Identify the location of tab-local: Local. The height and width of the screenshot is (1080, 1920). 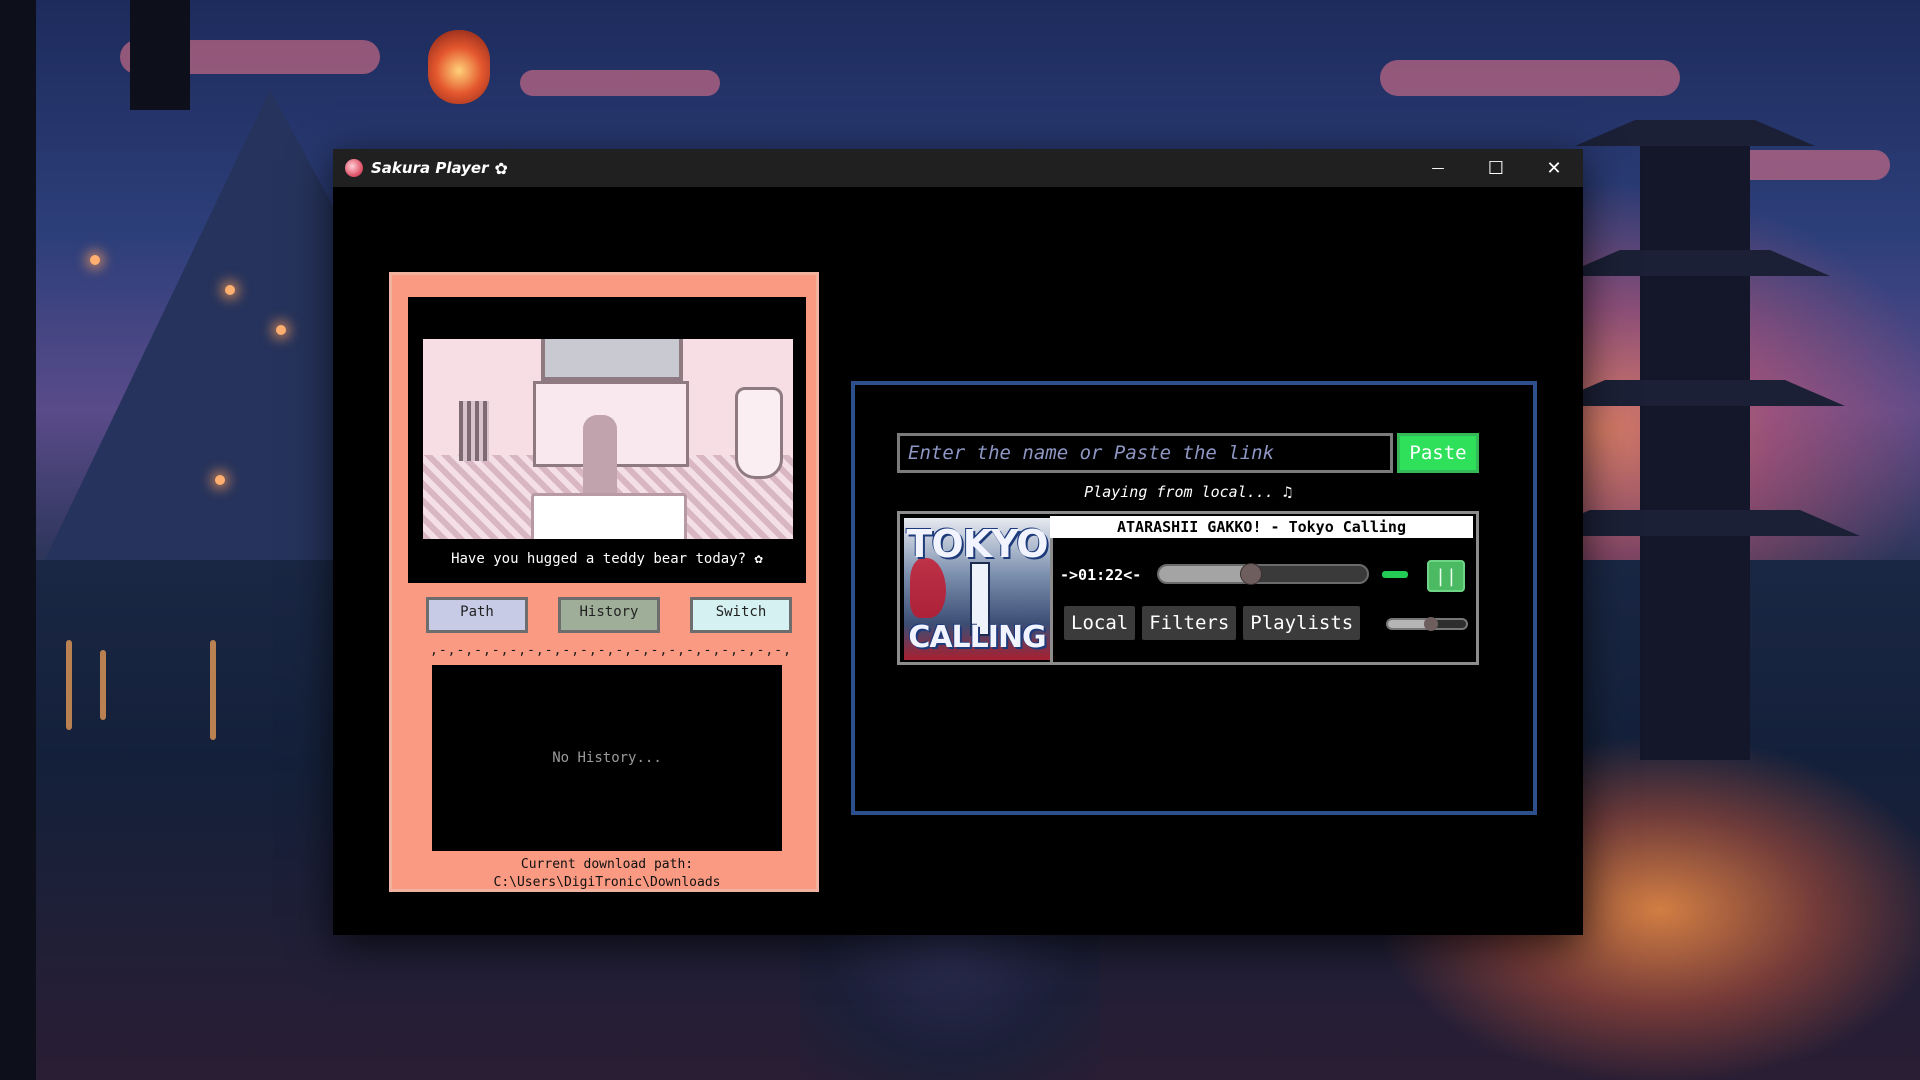
(1100, 623).